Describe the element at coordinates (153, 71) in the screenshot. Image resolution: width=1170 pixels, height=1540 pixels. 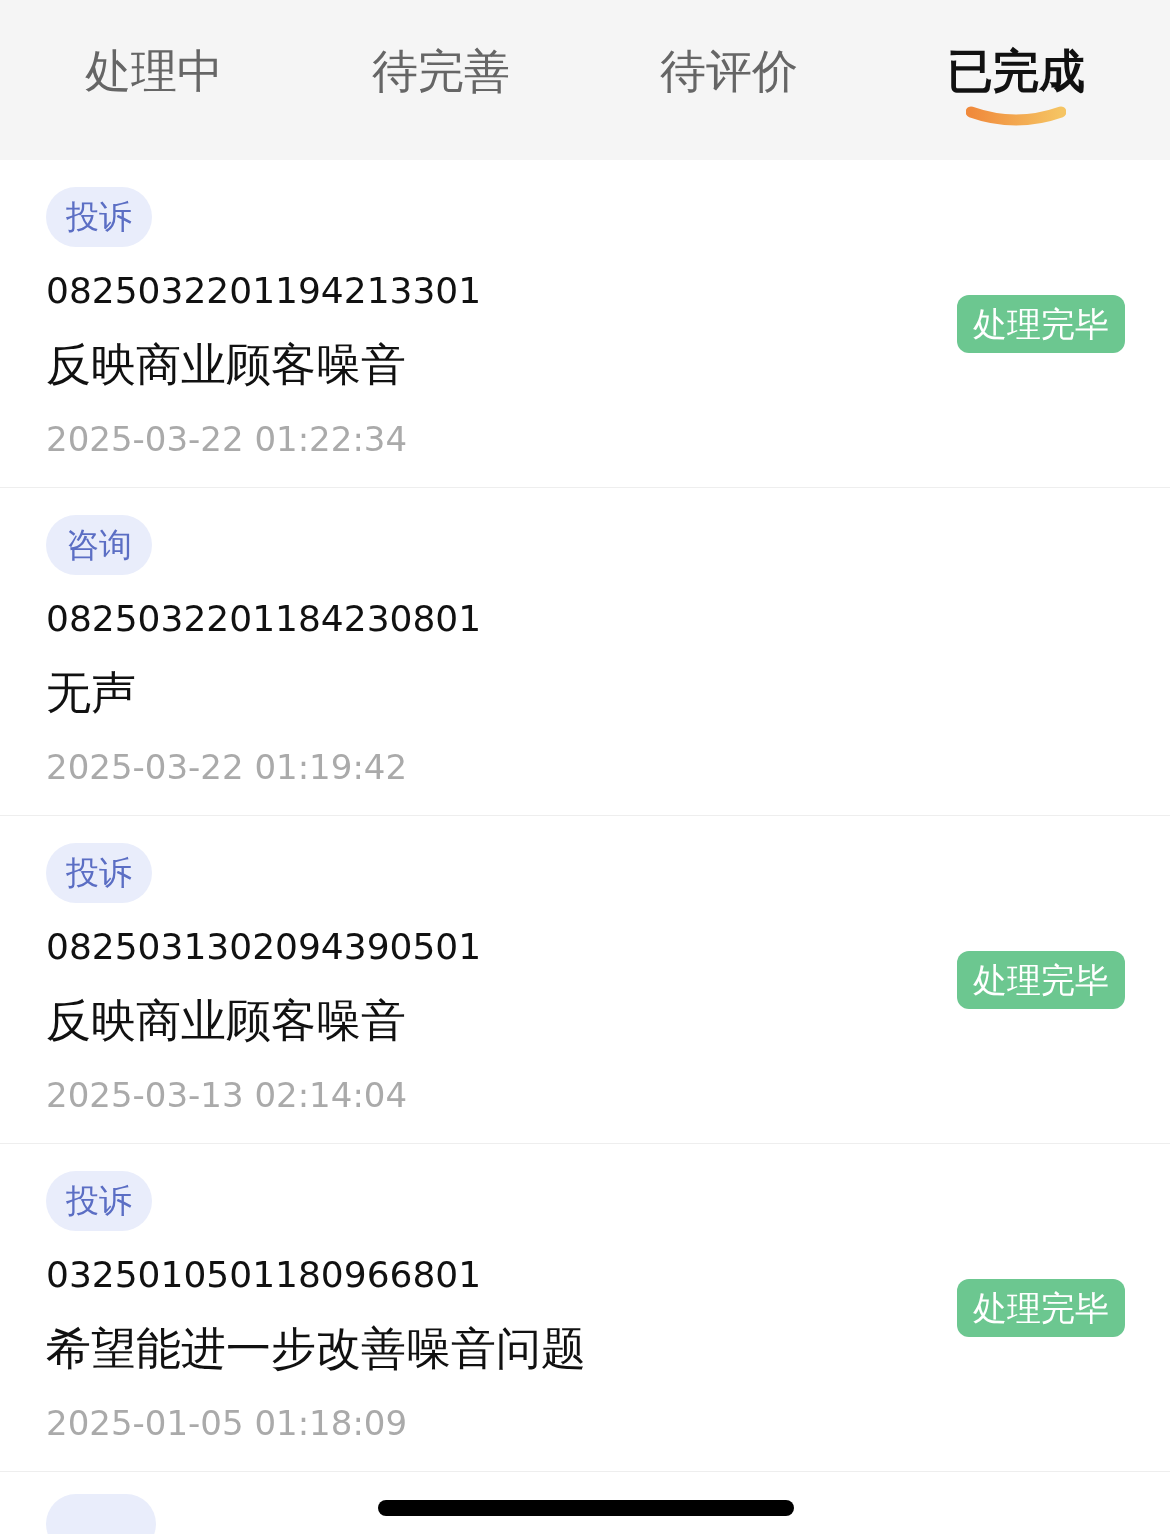
I see `tab: 处理中` at that location.